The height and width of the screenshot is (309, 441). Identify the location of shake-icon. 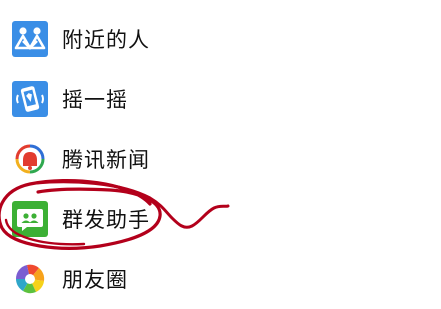
(30, 99).